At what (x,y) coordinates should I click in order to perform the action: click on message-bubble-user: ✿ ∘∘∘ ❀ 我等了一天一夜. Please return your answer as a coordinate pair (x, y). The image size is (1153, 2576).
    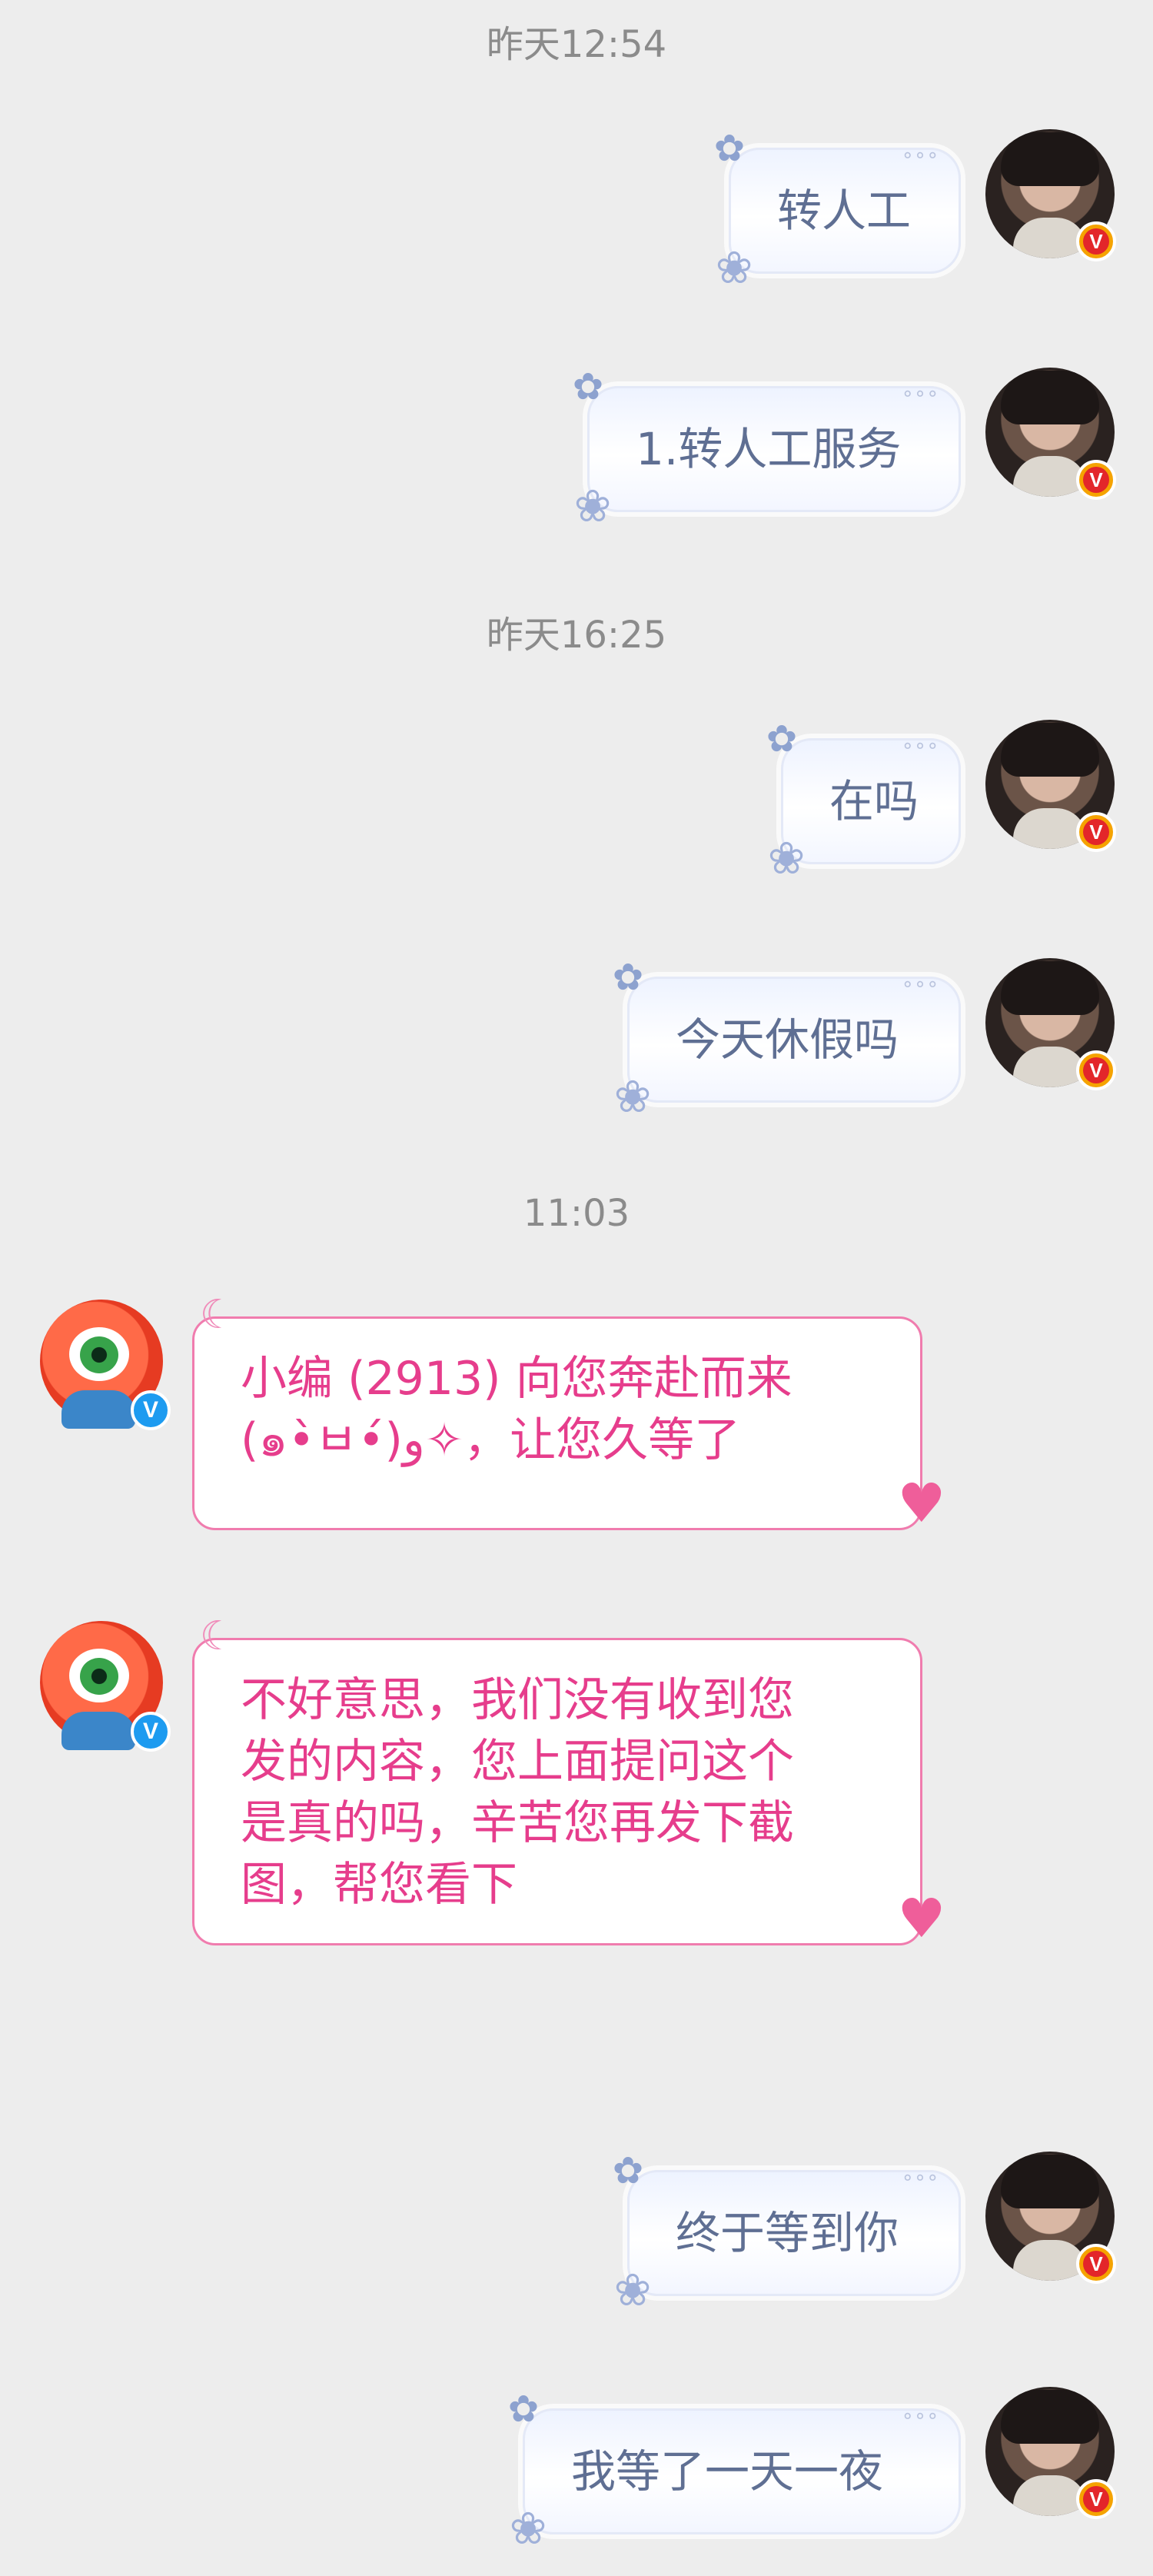
    Looking at the image, I should click on (735, 2471).